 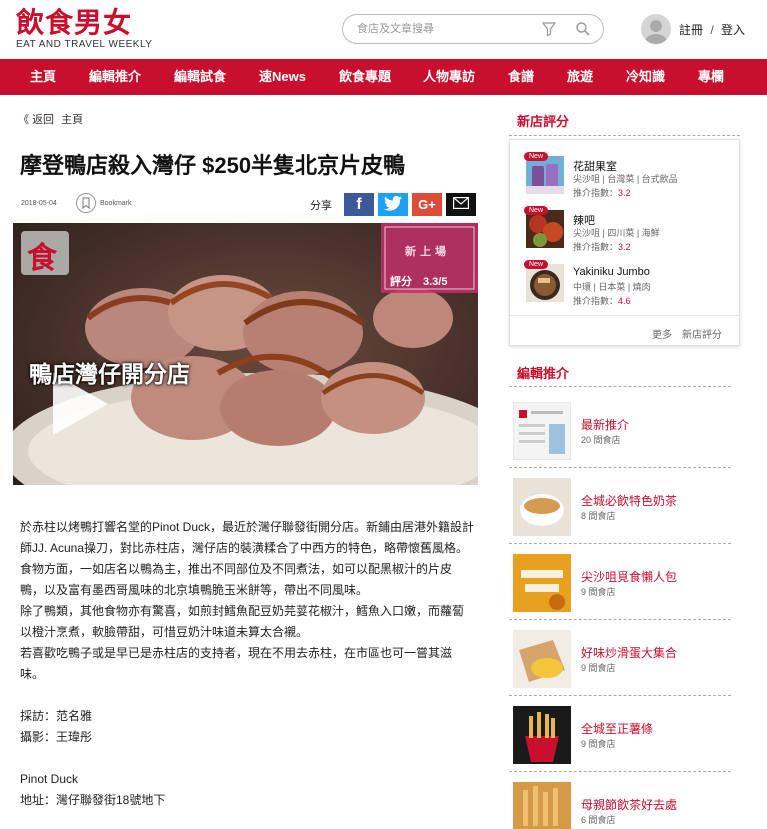 I want to click on restaurant-meta: 尖沙咀 | 四川菜 | 海鮮, so click(x=616, y=233).